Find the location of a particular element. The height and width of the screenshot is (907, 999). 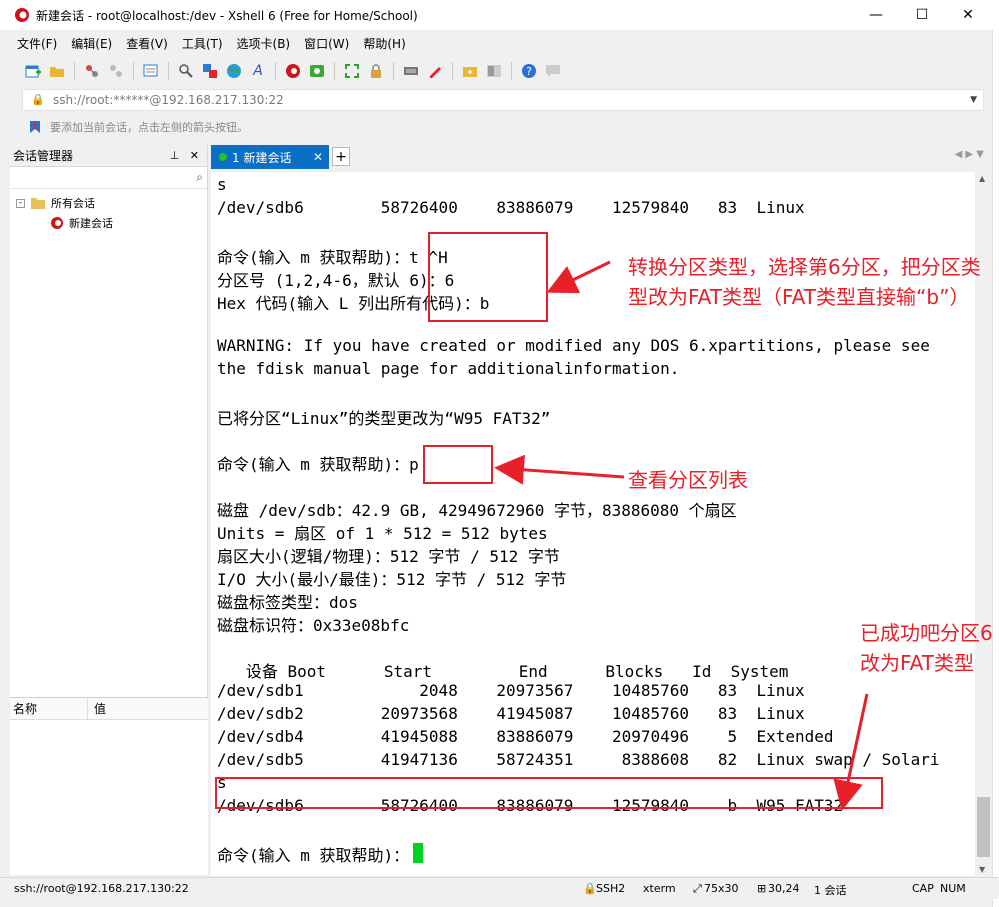

session-manager-title: 会话管理器 is located at coordinates (43, 156).